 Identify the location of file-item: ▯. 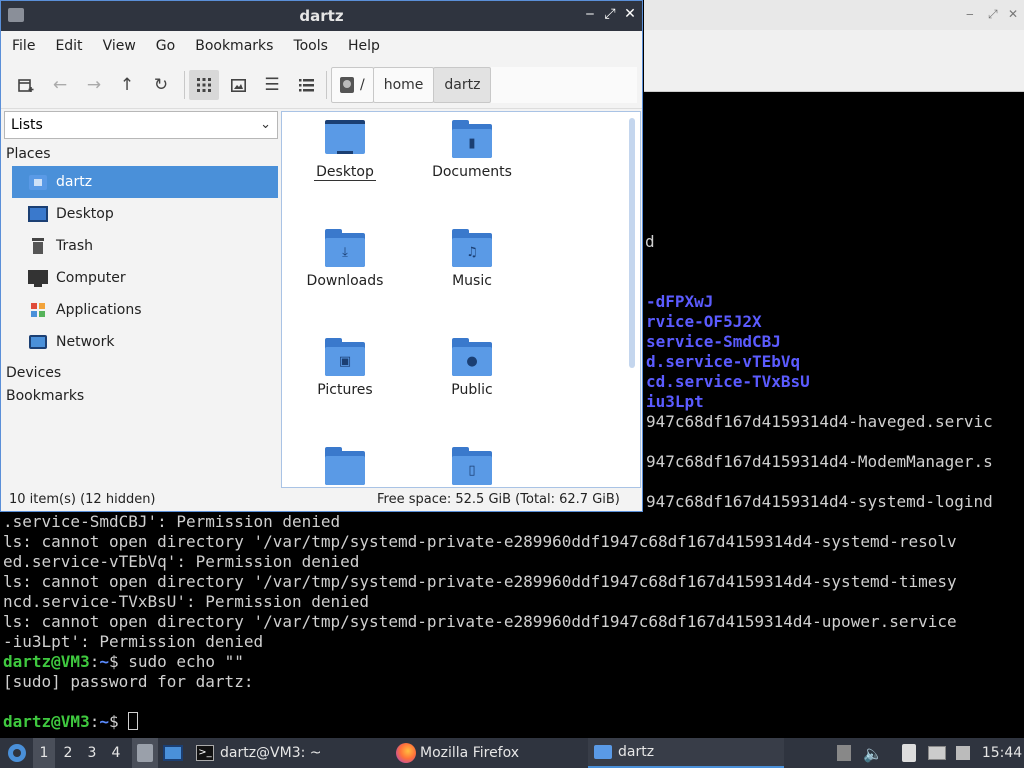
(472, 467).